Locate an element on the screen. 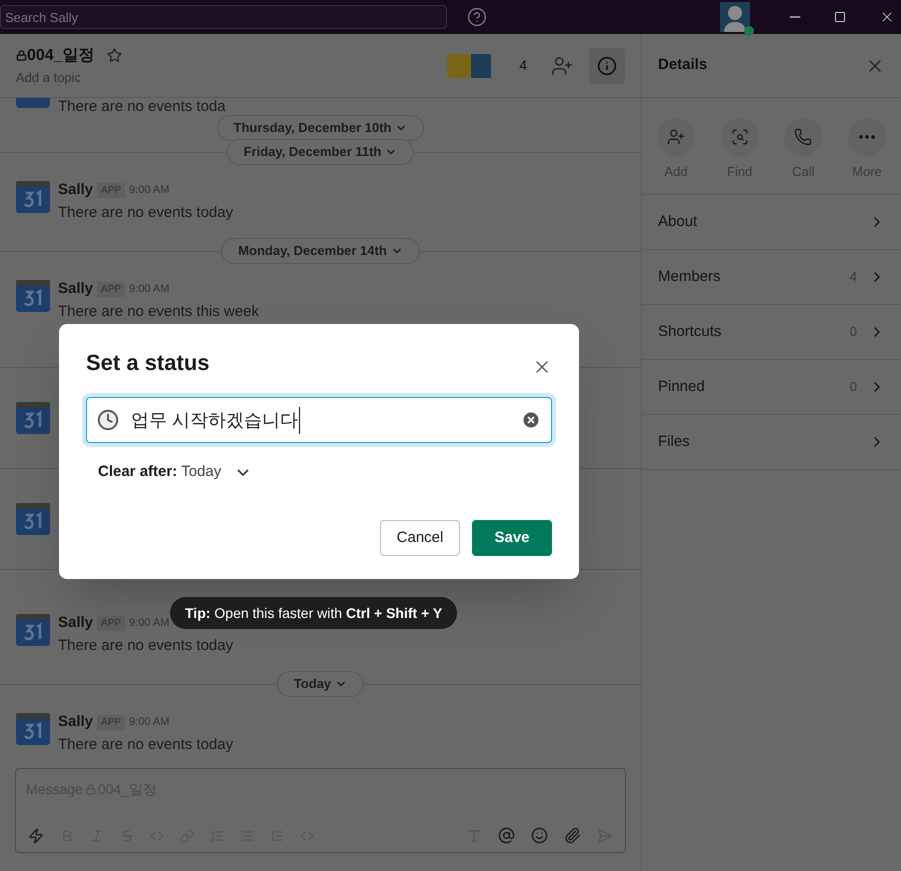 This screenshot has height=871, width=901. search-field: Search Sally is located at coordinates (223, 17).